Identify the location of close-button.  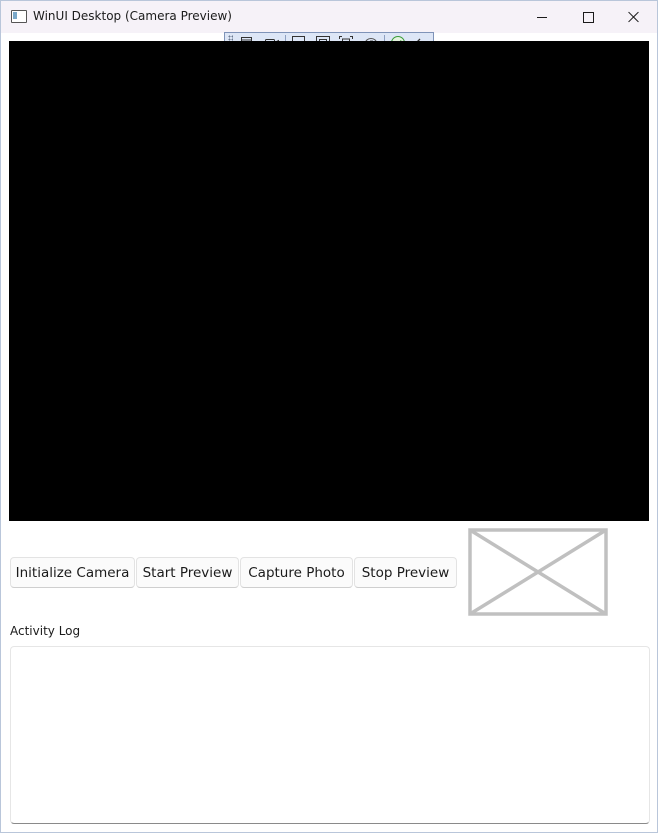
(634, 17).